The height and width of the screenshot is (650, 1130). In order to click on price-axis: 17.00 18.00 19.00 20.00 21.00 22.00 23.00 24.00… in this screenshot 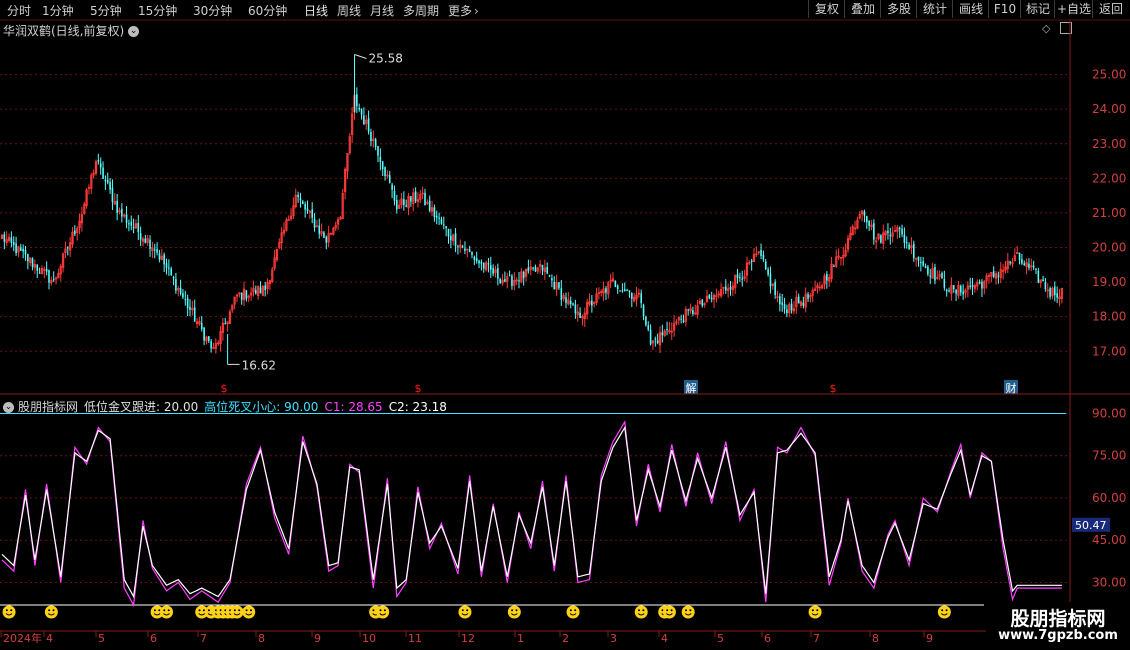, I will do `click(1109, 213)`.